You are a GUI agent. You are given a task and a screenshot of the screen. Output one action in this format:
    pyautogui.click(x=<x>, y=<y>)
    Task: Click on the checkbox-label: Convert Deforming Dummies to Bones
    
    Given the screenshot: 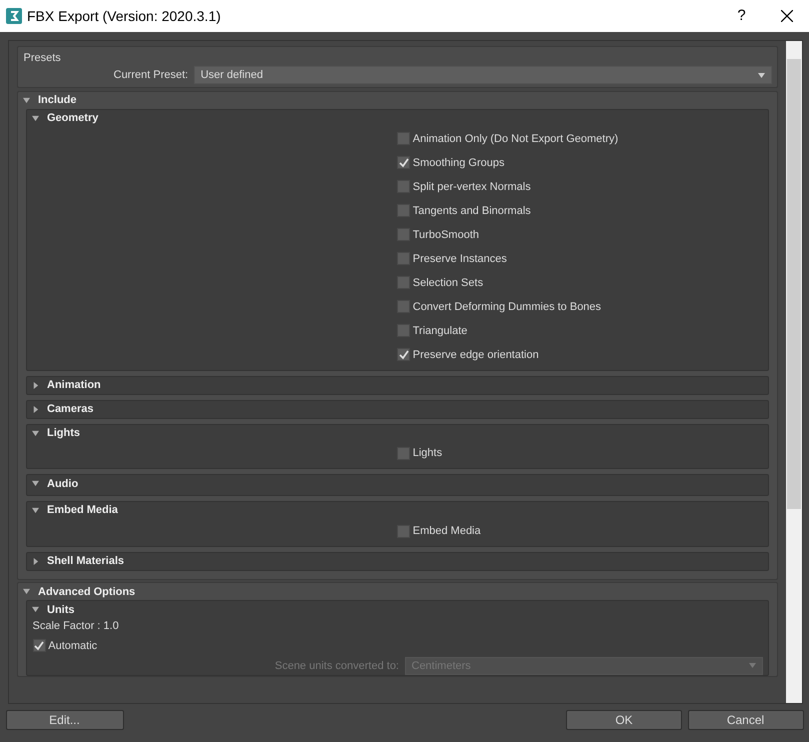 What is the action you would take?
    pyautogui.click(x=507, y=307)
    